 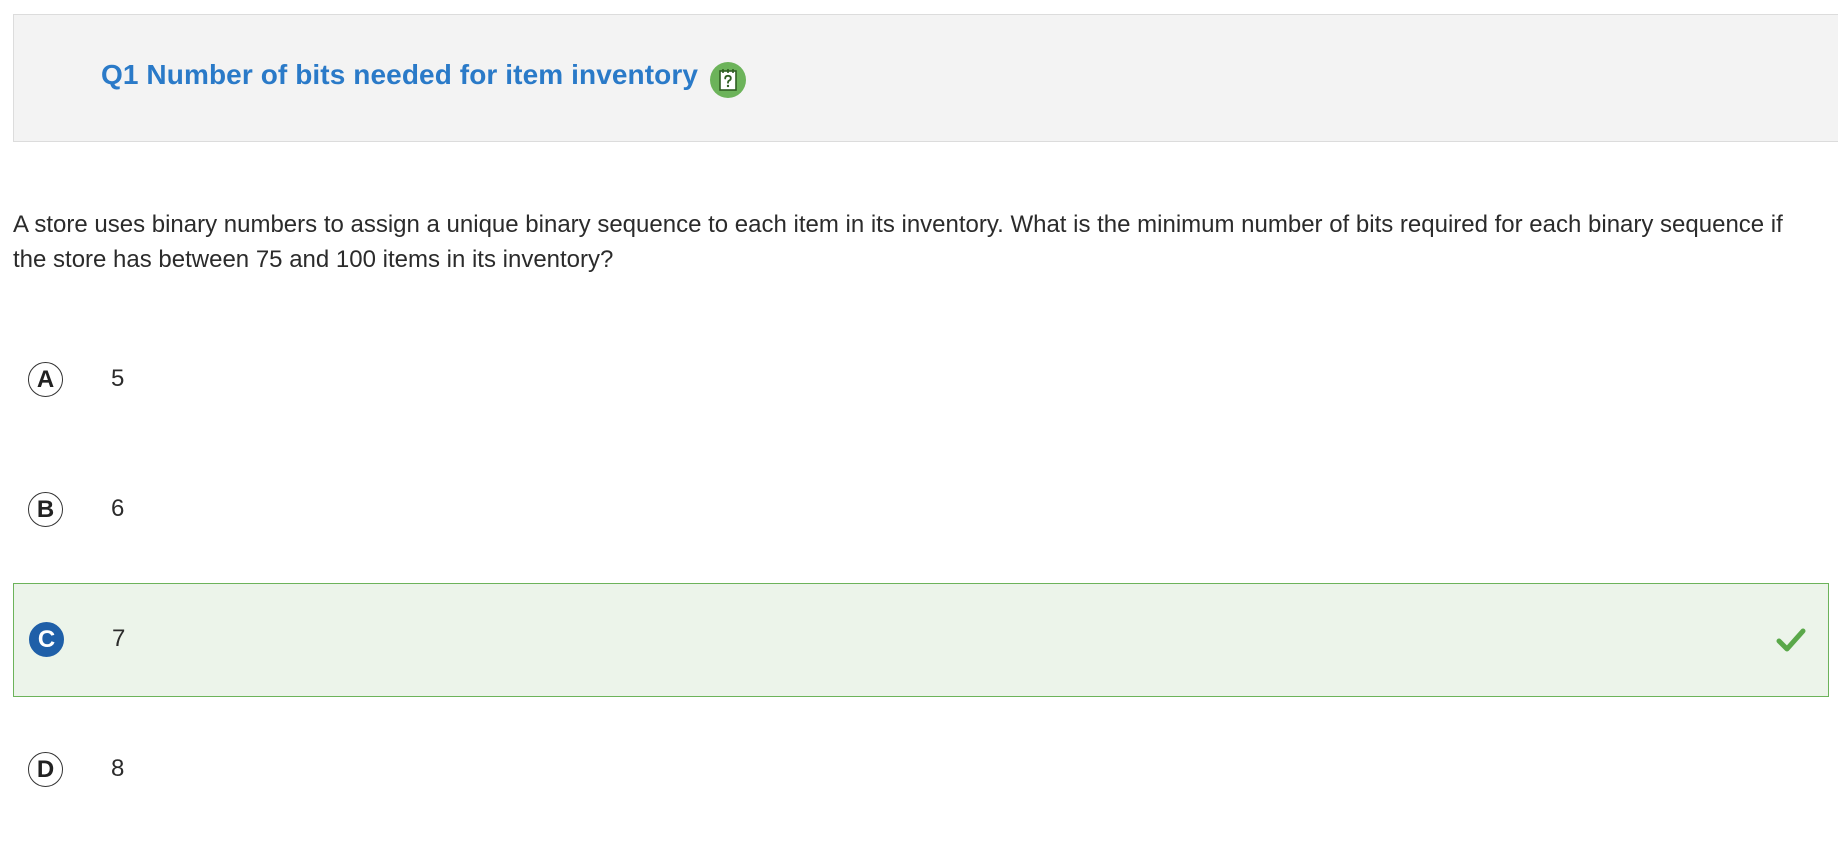 What do you see at coordinates (46, 639) in the screenshot?
I see `choice-letter-badge: C` at bounding box center [46, 639].